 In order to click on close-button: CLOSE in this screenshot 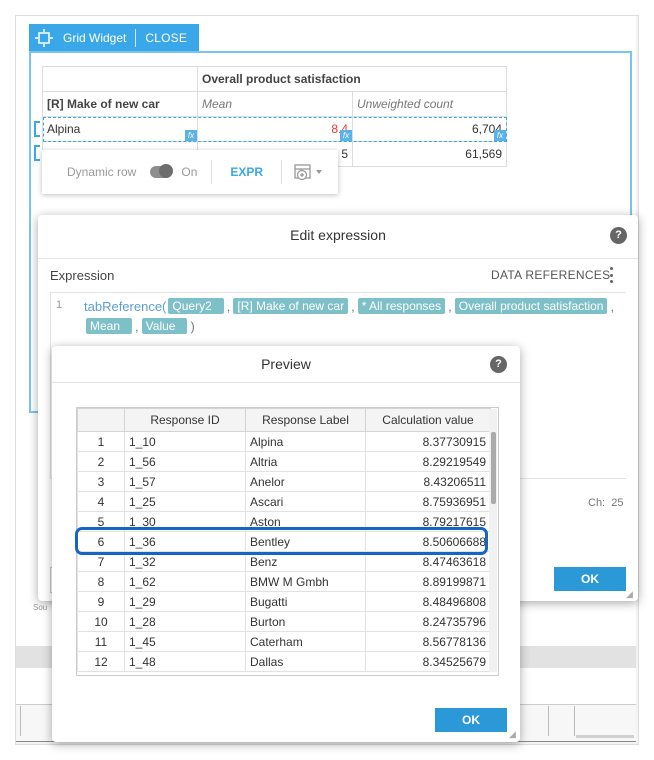, I will do `click(166, 38)`.